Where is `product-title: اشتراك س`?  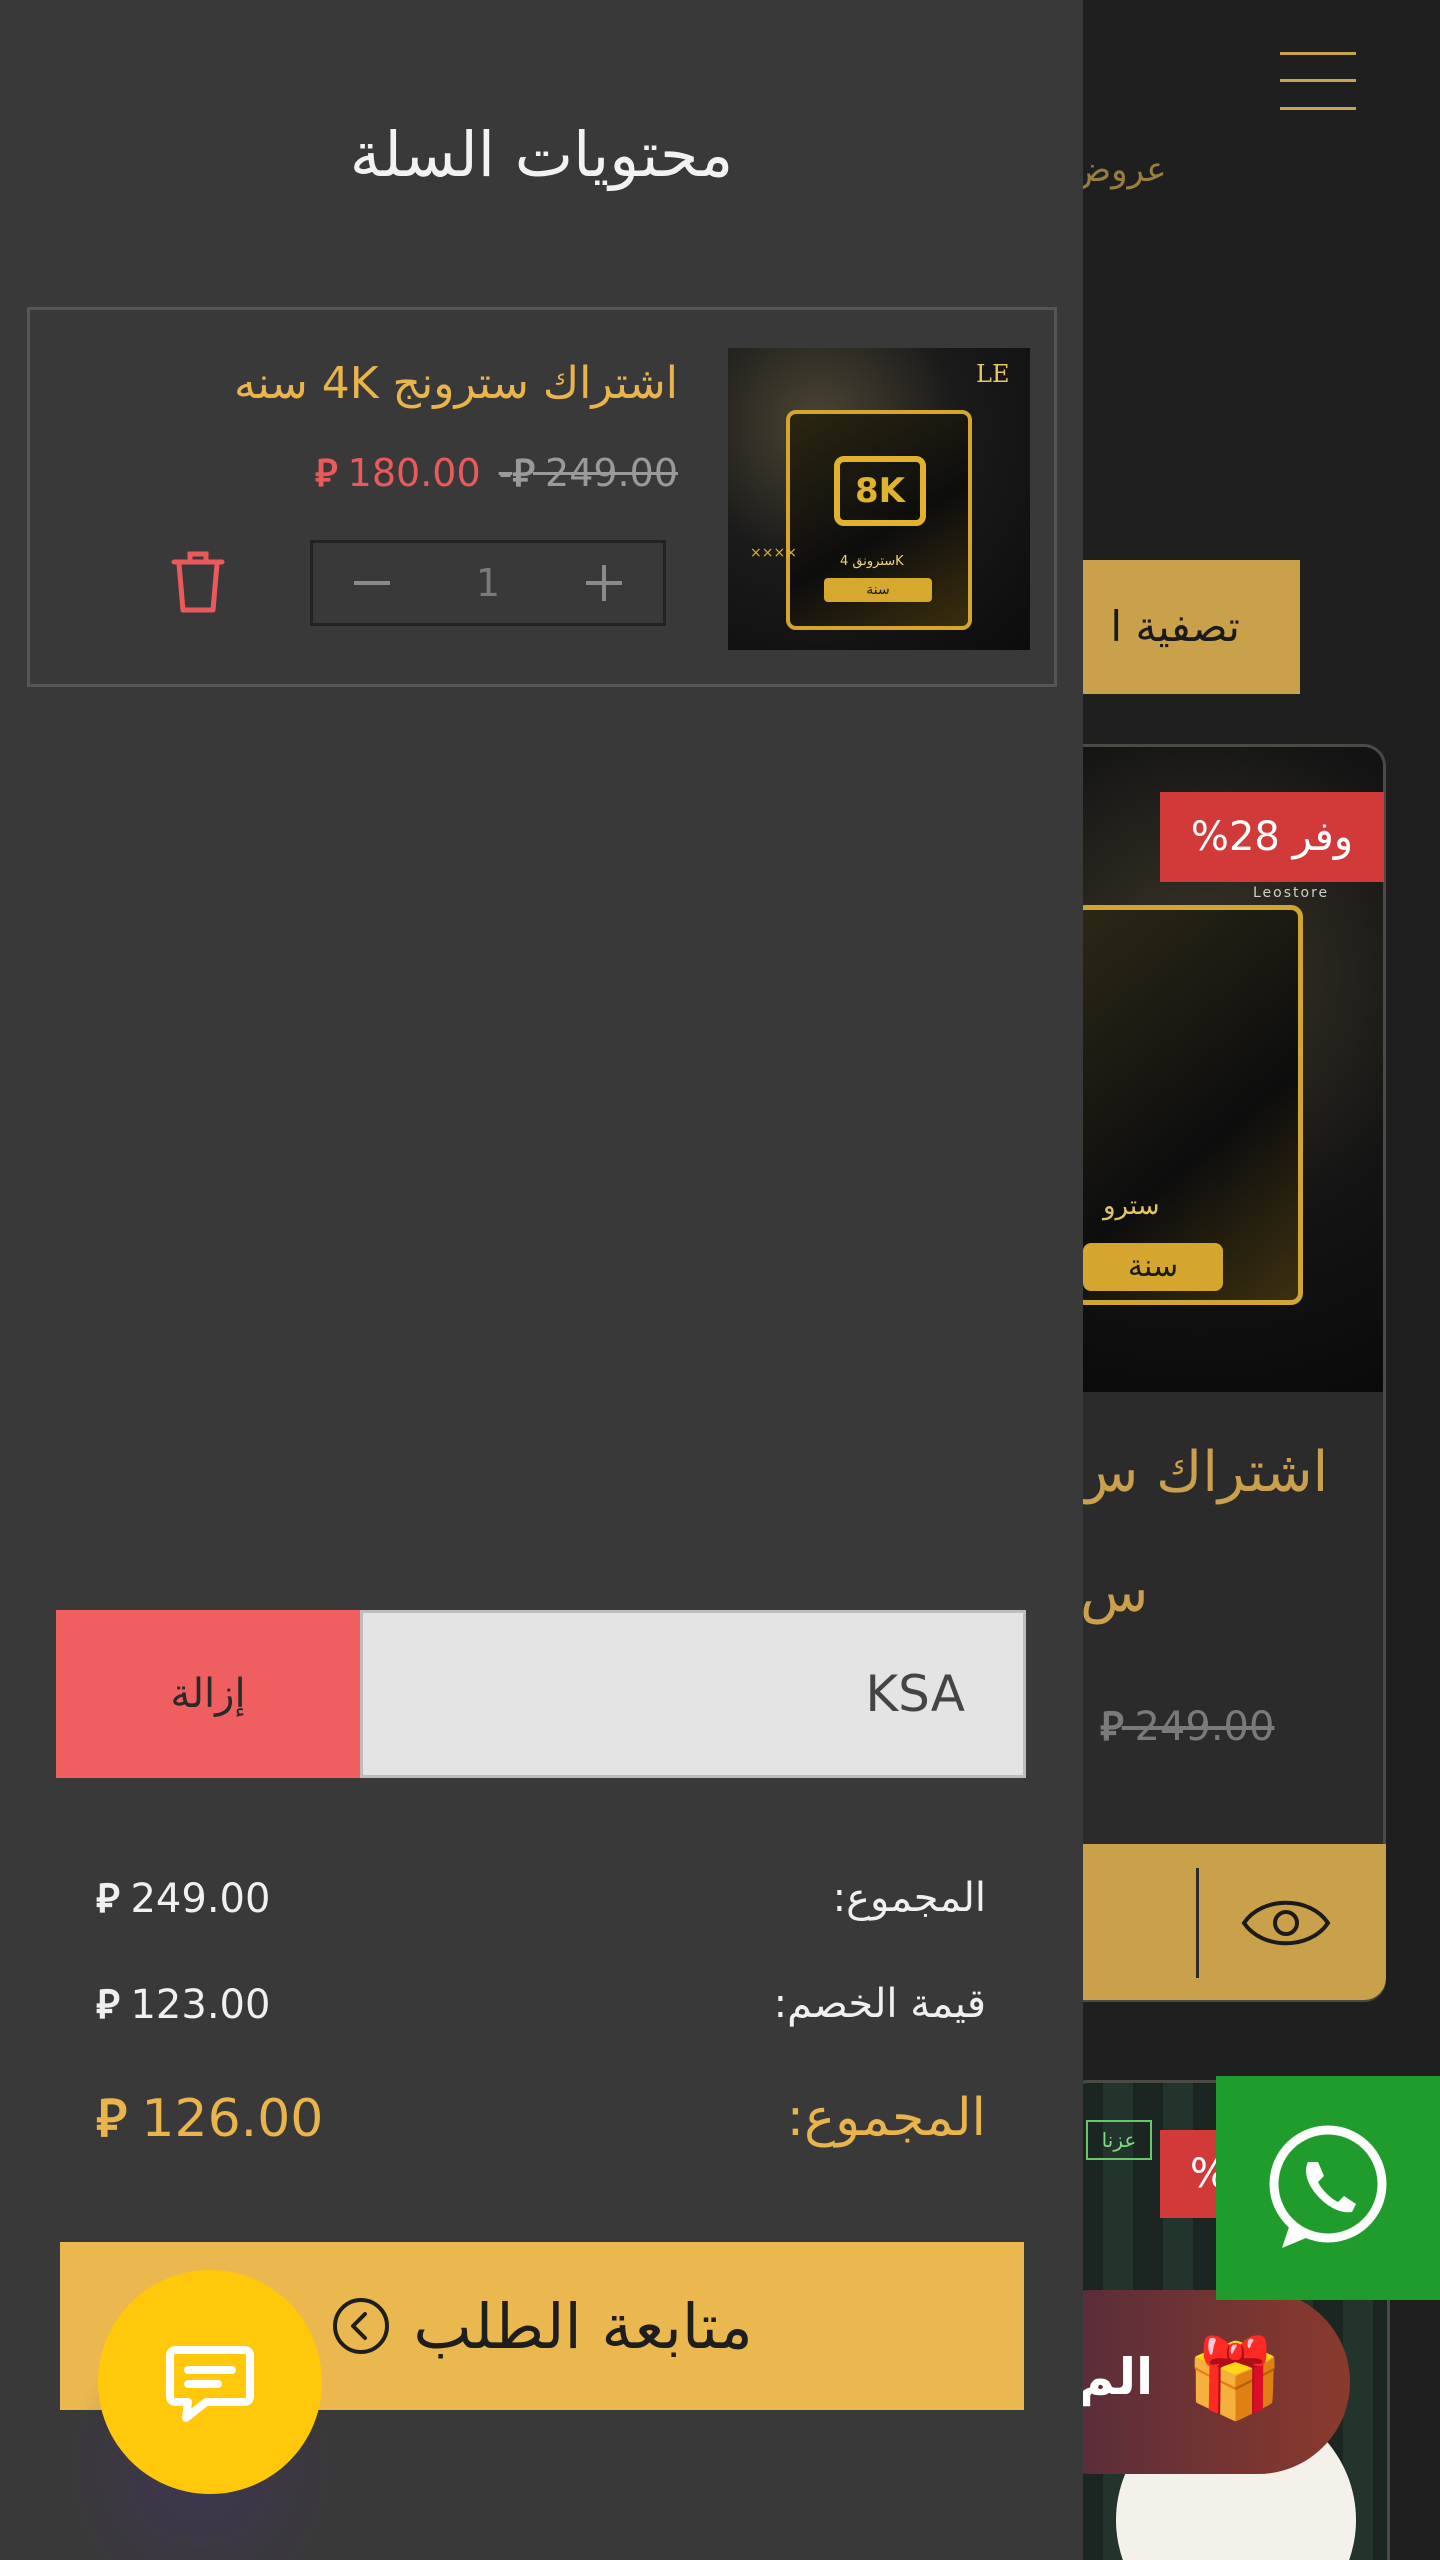
product-title: اشتراك س is located at coordinates (1199, 1472).